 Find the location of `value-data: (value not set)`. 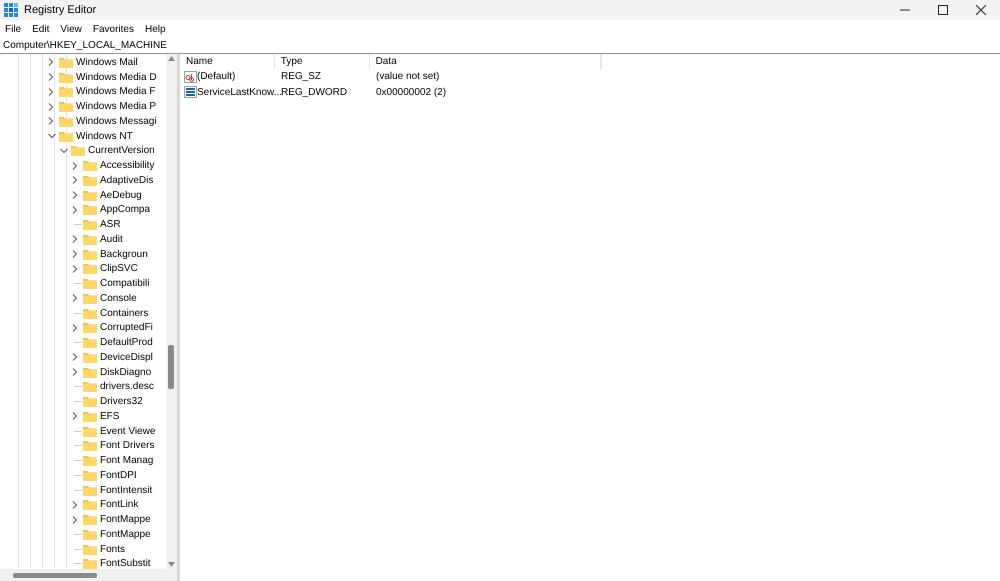

value-data: (value not set) is located at coordinates (407, 77).